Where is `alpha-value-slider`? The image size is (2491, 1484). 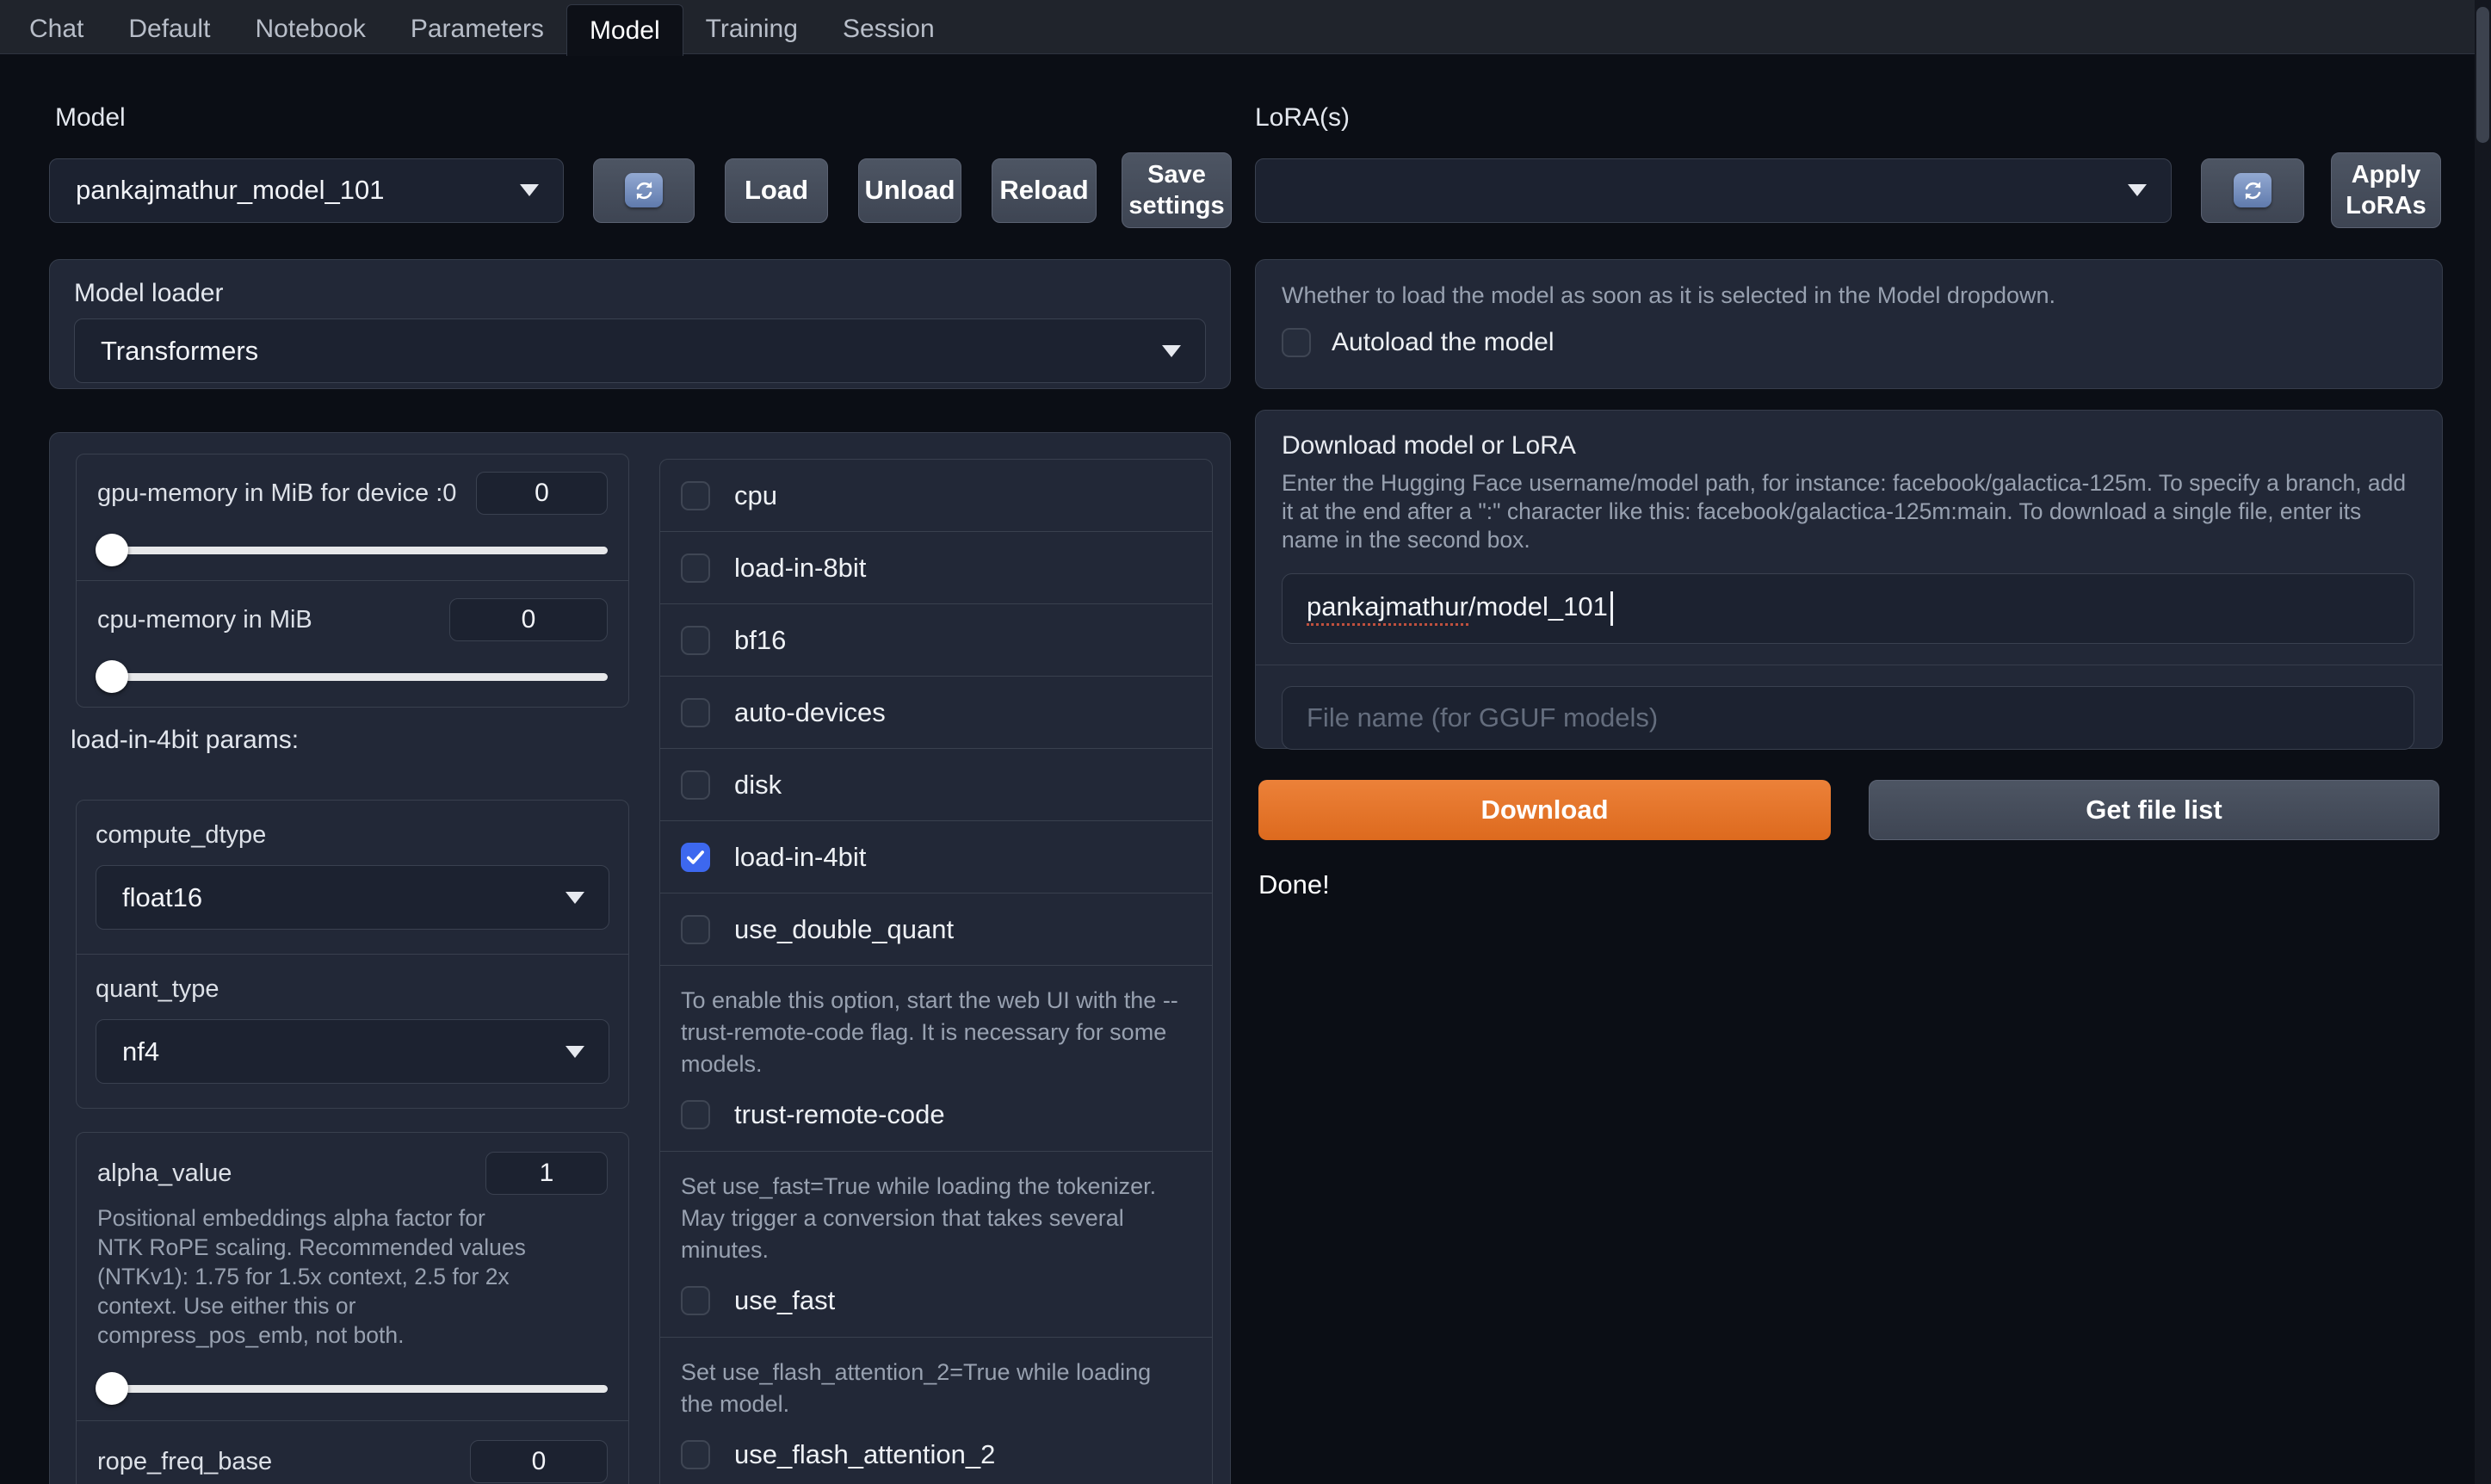 alpha-value-slider is located at coordinates (352, 1388).